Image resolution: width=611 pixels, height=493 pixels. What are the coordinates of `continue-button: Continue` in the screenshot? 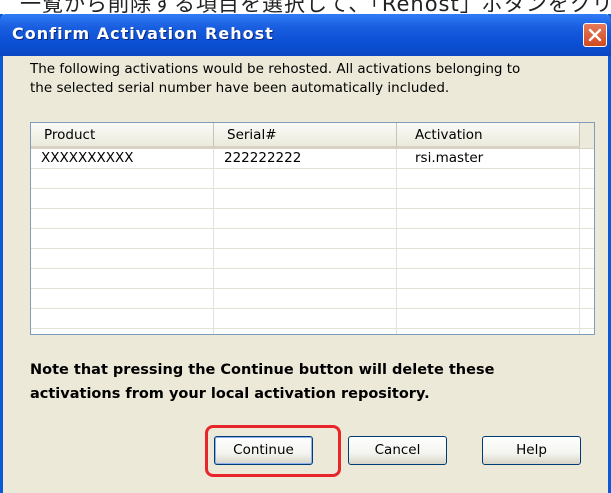 It's located at (263, 450).